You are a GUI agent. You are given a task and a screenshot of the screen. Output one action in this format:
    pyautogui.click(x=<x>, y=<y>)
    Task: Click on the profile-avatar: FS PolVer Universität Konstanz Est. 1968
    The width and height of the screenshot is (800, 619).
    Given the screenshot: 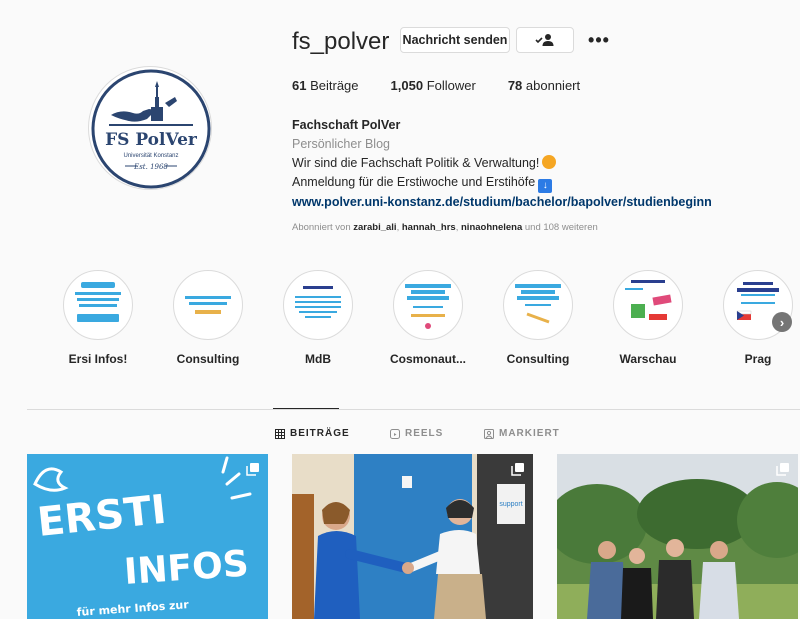 What is the action you would take?
    pyautogui.click(x=150, y=128)
    